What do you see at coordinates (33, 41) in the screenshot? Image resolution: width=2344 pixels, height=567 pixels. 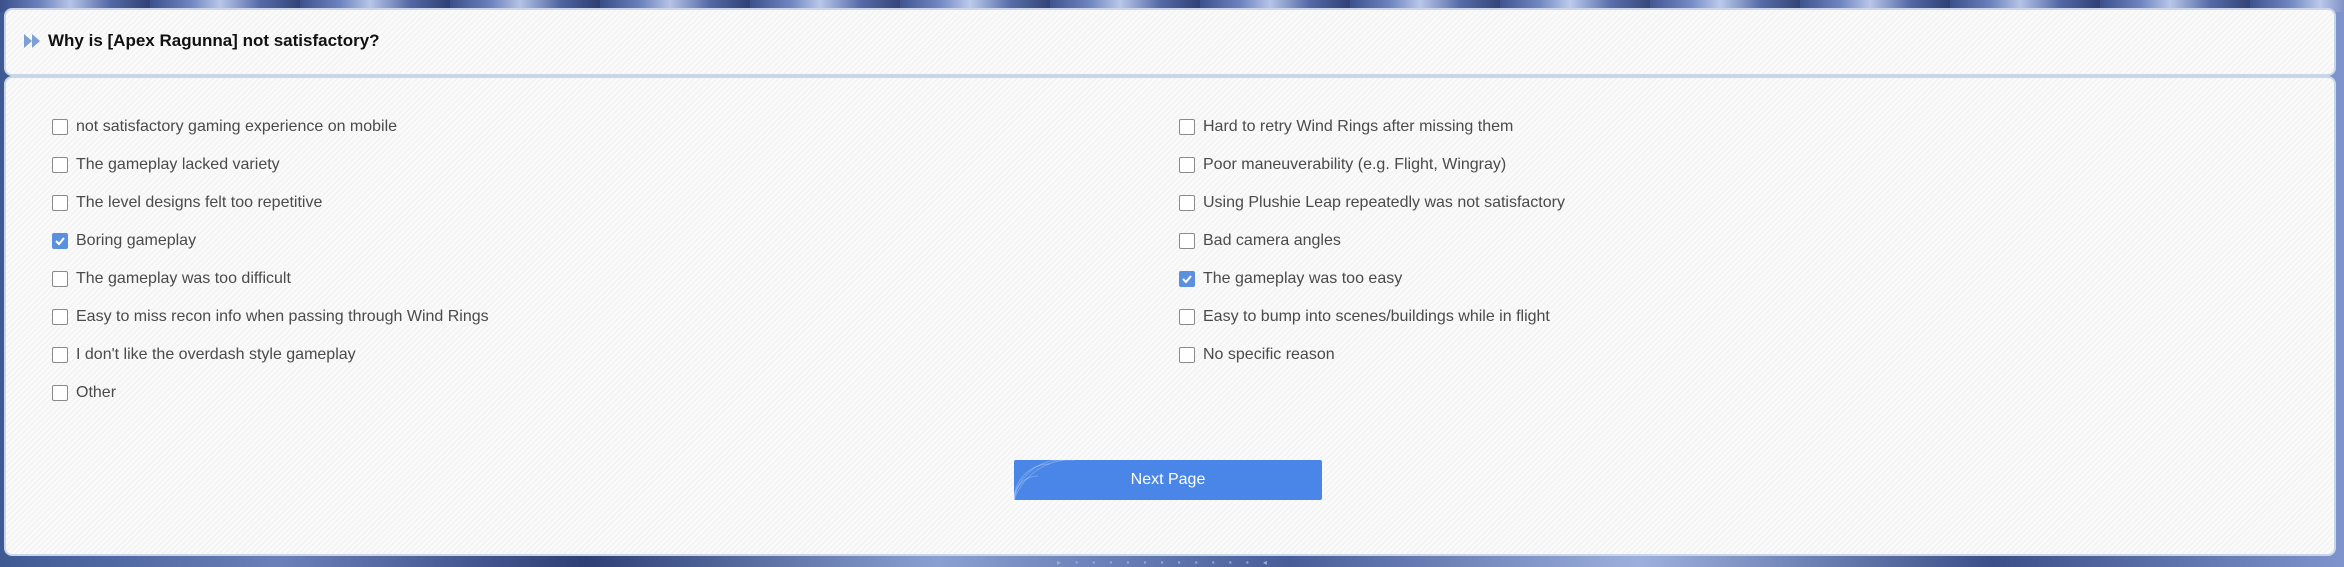 I see `double-arrow-icon` at bounding box center [33, 41].